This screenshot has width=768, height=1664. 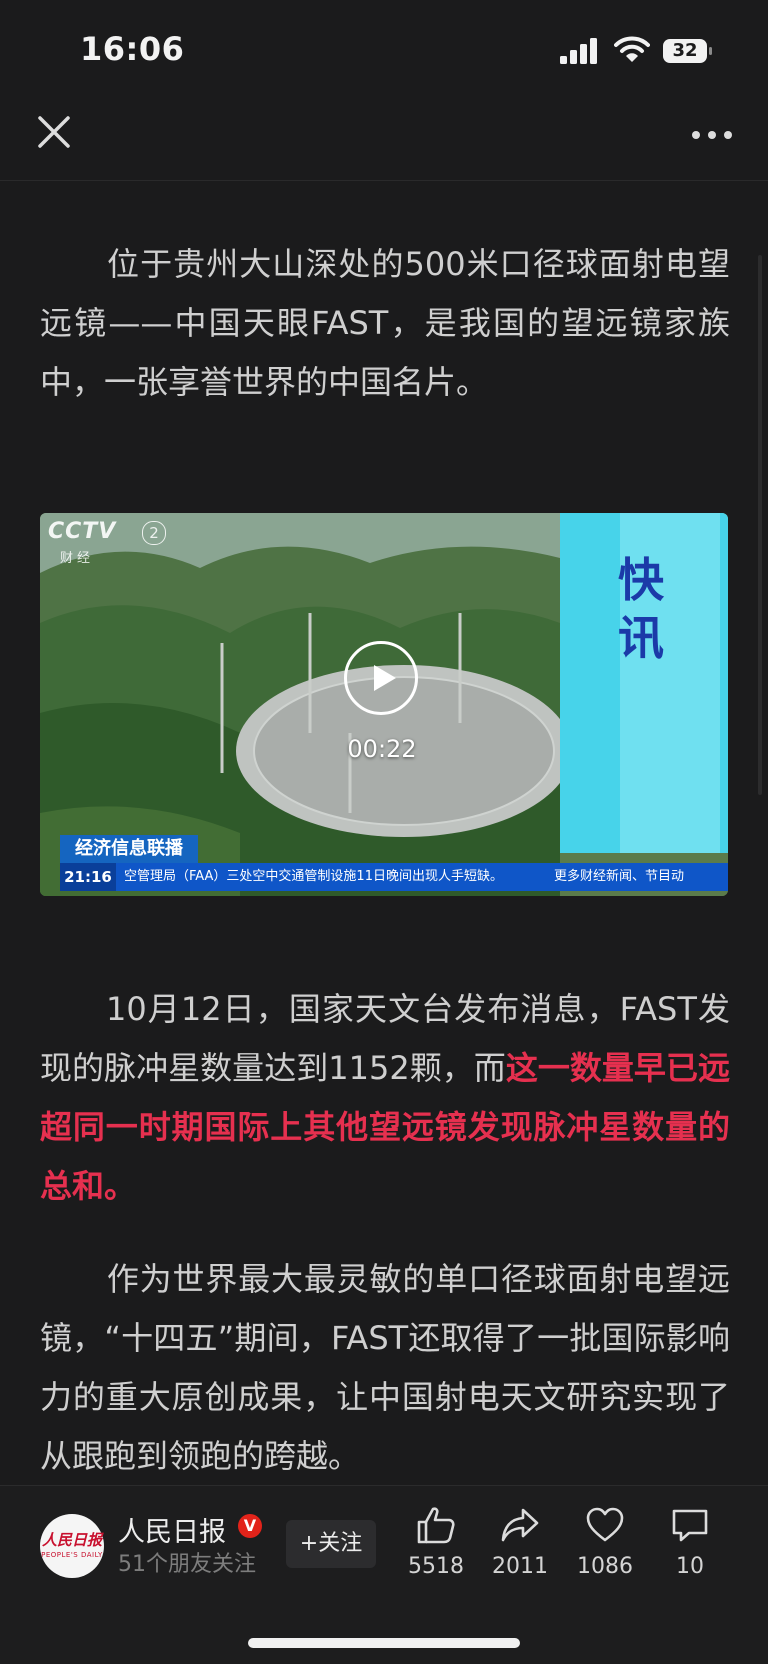 I want to click on nav-bar, so click(x=384, y=140).